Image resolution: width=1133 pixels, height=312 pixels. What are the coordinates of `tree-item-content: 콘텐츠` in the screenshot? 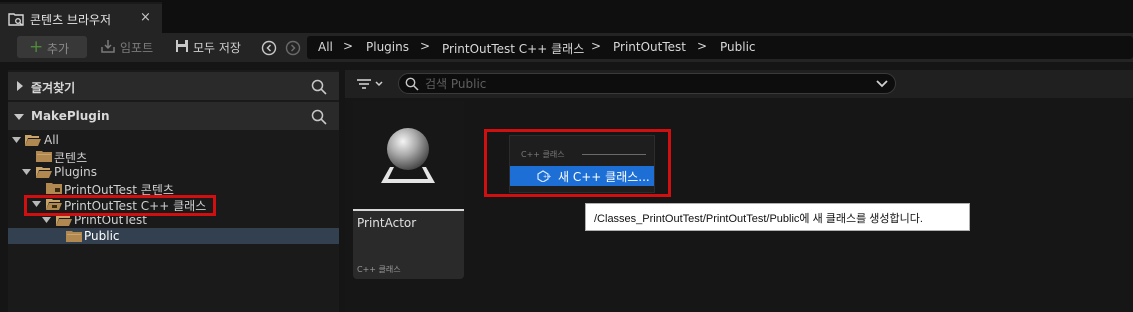 It's located at (173, 156).